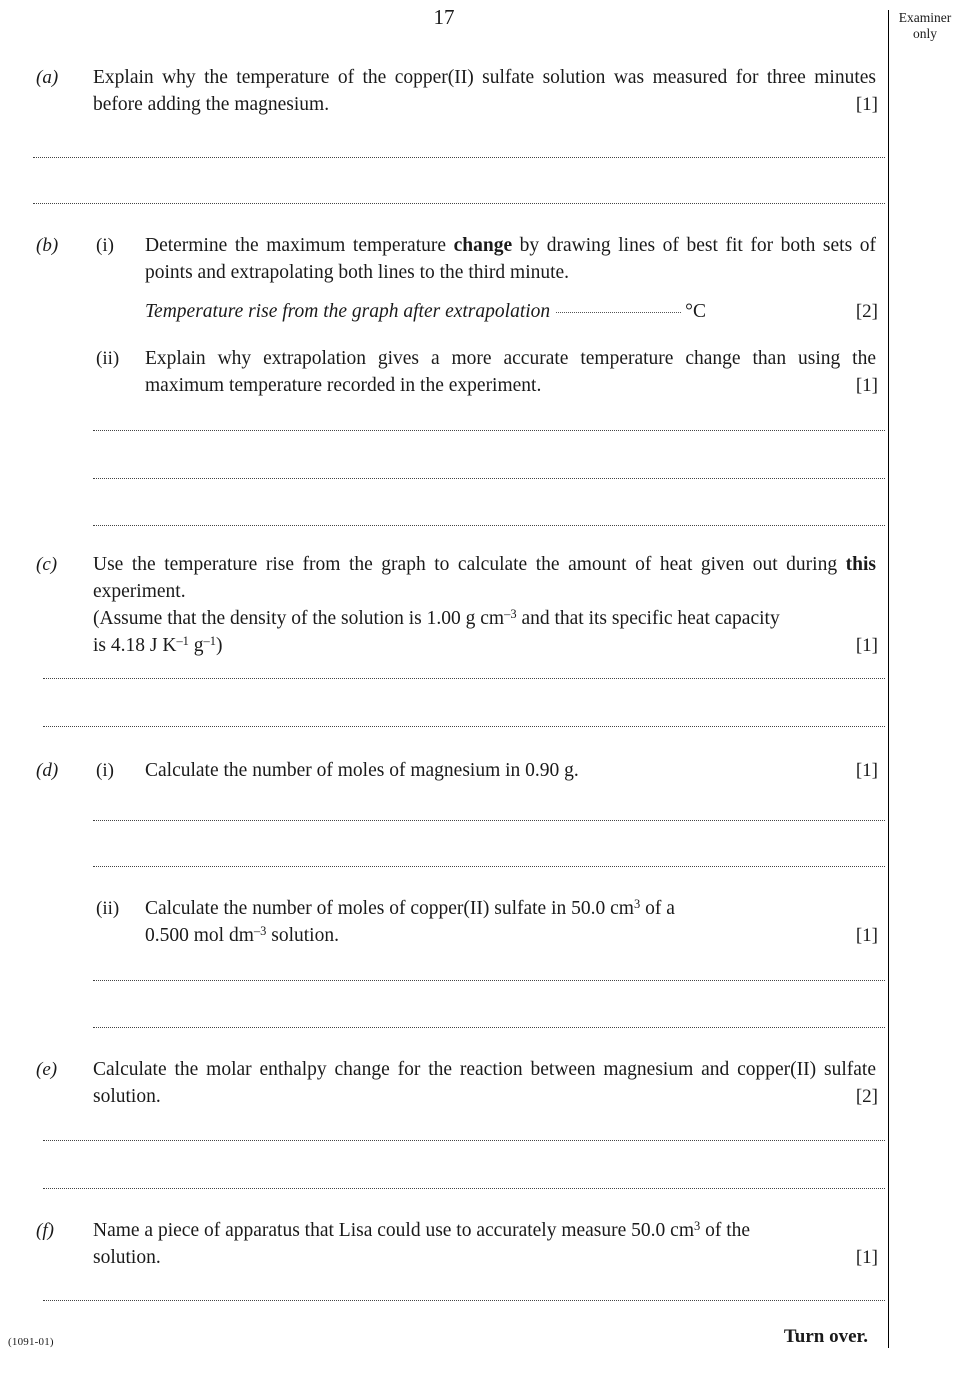 This screenshot has height=1377, width=960. I want to click on question-d-ii-text-line2: 0.500 mol dm–3 solution., so click(510, 935).